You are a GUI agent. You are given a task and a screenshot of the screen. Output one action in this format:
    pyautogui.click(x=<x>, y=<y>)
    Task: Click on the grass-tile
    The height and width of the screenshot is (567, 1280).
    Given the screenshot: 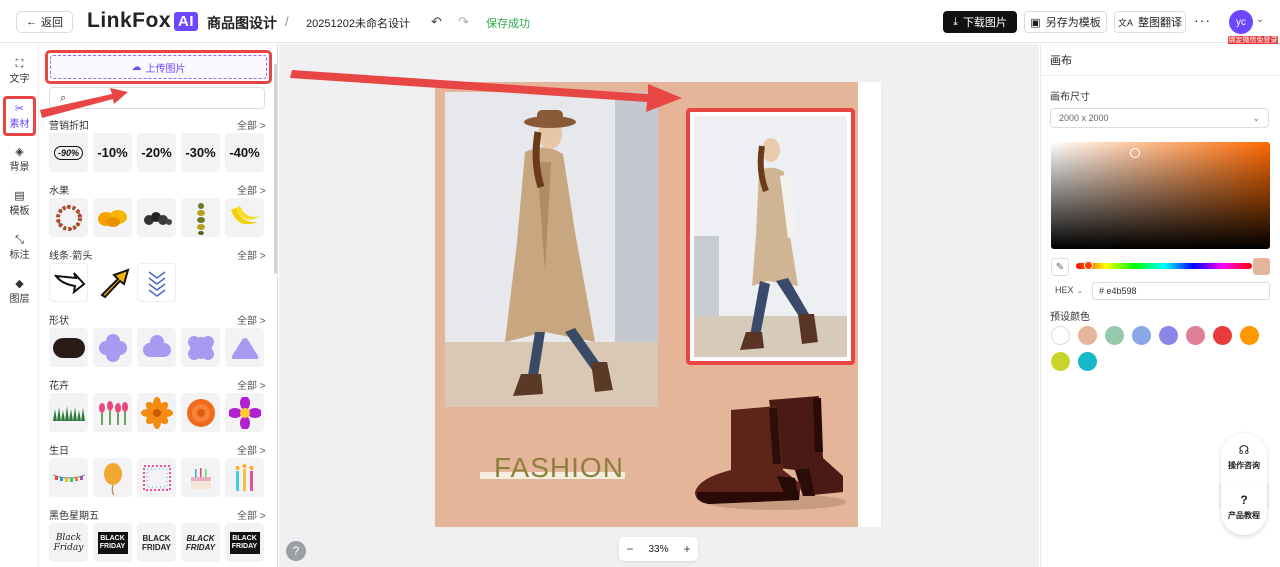 What is the action you would take?
    pyautogui.click(x=68, y=412)
    